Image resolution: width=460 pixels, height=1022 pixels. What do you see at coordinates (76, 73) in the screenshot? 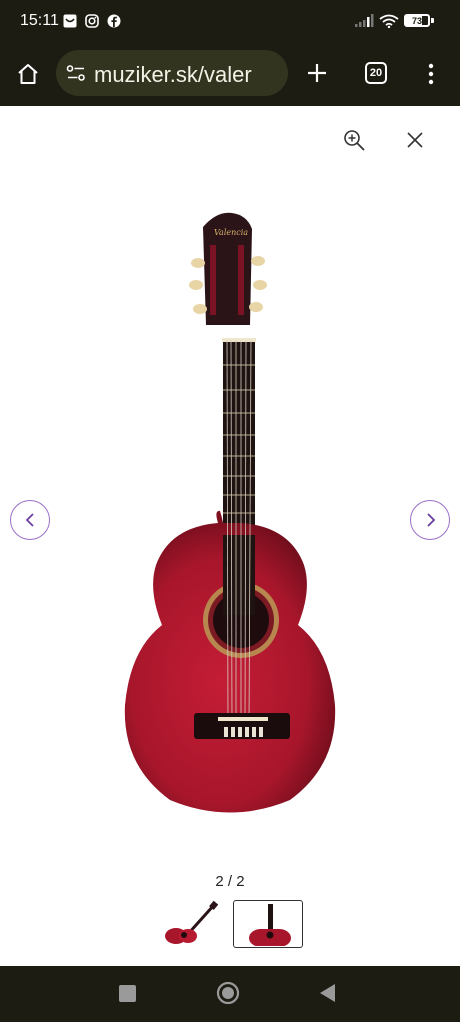
I see `site-settings-icon` at bounding box center [76, 73].